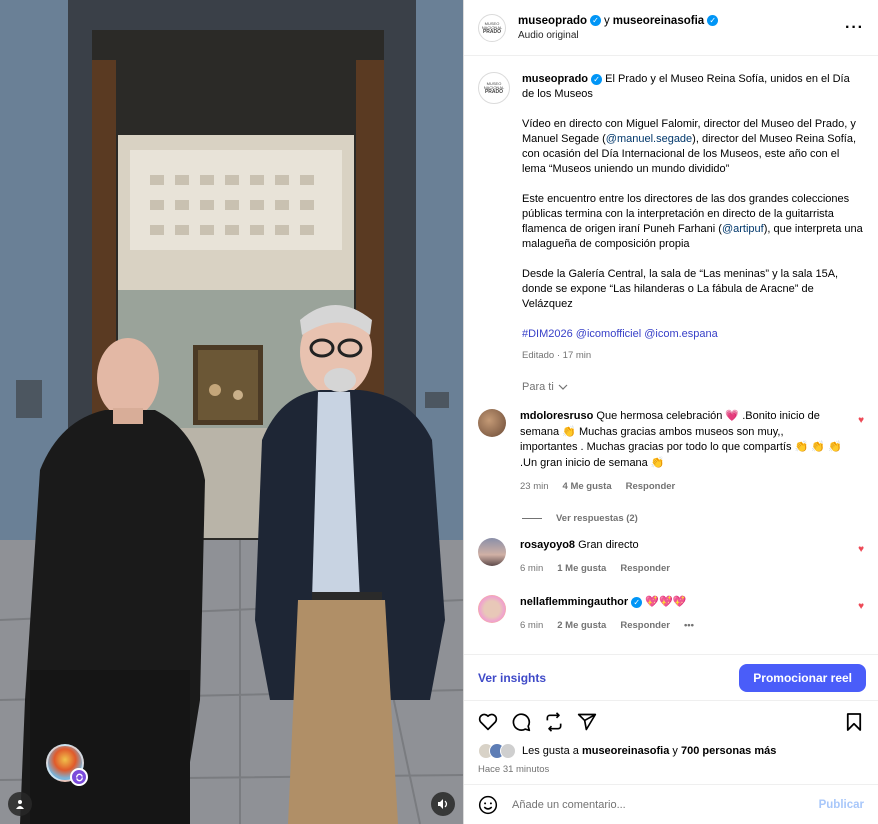 The width and height of the screenshot is (878, 824). Describe the element at coordinates (538, 387) in the screenshot. I see `sort-label: Para ti` at that location.